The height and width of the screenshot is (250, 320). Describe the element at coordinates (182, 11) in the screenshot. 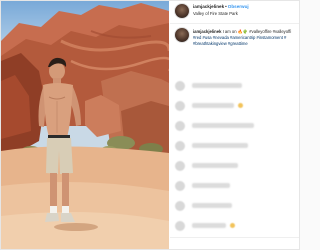

I see `avatar` at that location.